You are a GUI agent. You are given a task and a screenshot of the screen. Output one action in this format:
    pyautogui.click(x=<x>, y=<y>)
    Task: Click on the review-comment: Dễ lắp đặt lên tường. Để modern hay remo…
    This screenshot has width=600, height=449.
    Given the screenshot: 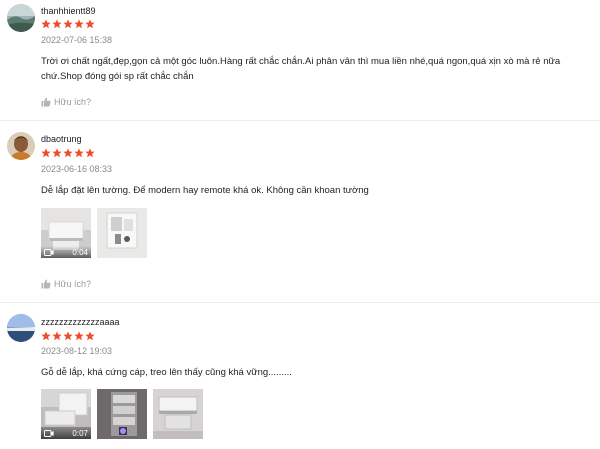 What is the action you would take?
    pyautogui.click(x=205, y=190)
    